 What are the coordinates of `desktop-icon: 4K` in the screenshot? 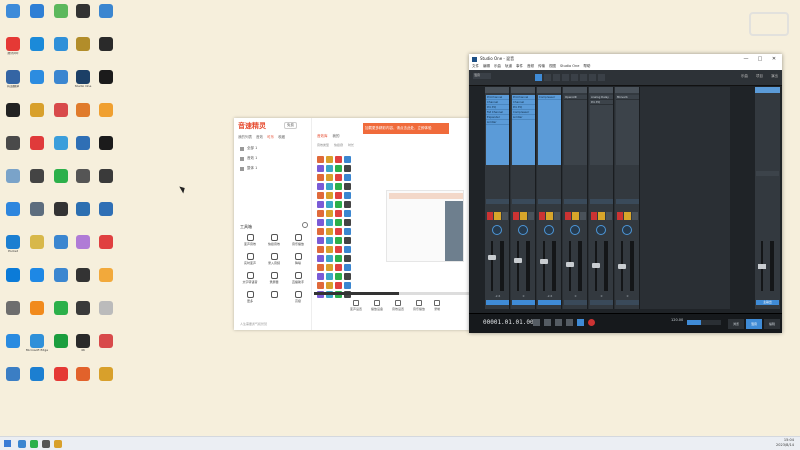 It's located at (83, 343).